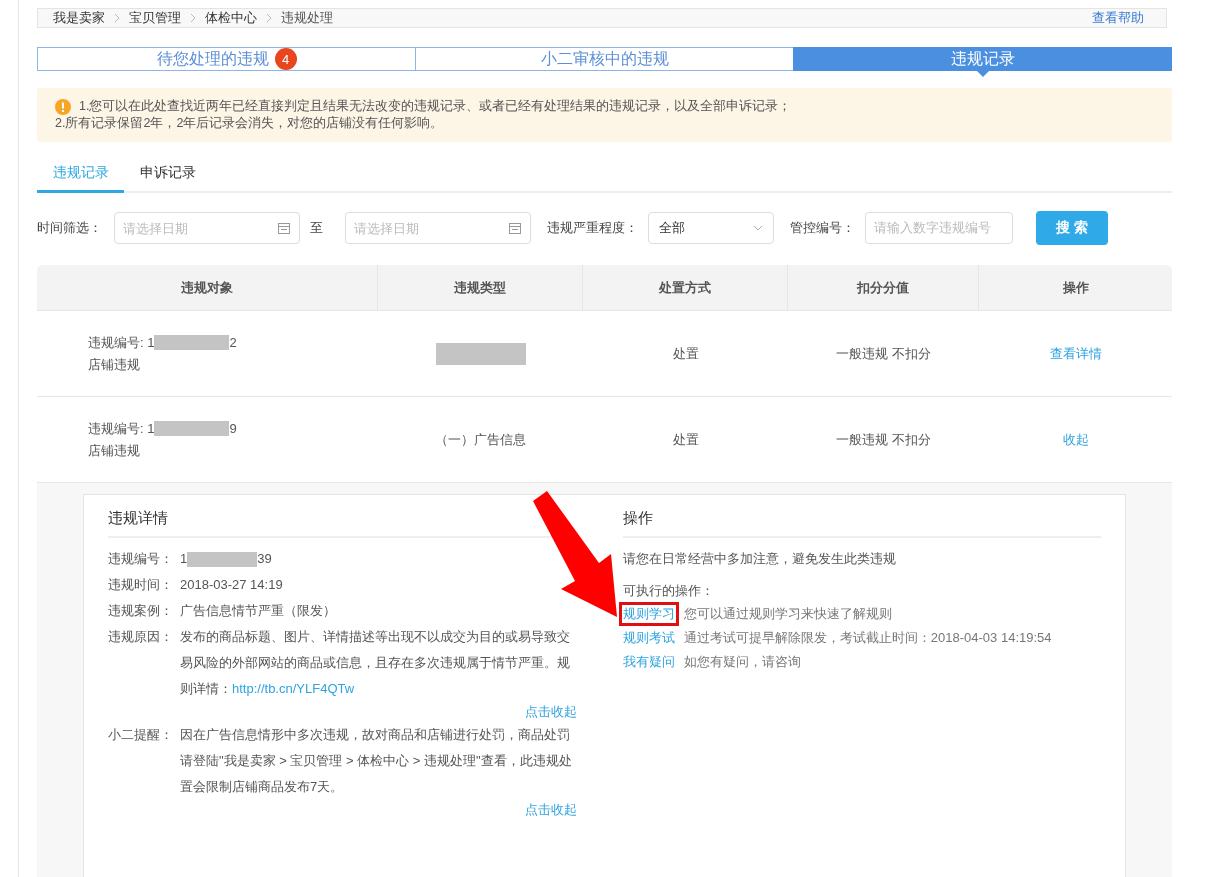 Image resolution: width=1231 pixels, height=877 pixels. I want to click on chevron-down-icon, so click(758, 228).